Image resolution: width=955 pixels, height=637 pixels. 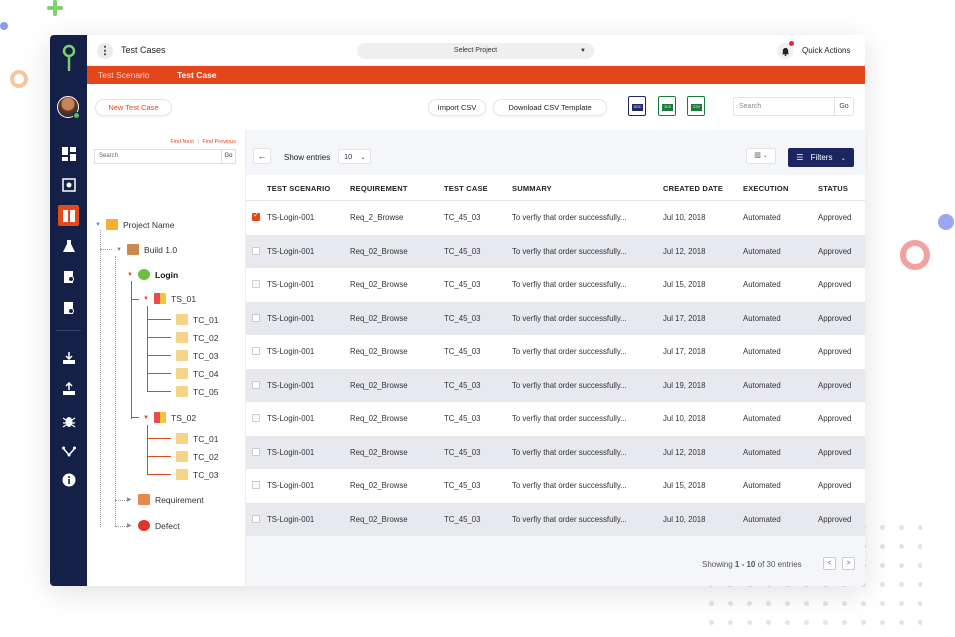 I want to click on more-options-icon: ⋮, so click(x=105, y=51).